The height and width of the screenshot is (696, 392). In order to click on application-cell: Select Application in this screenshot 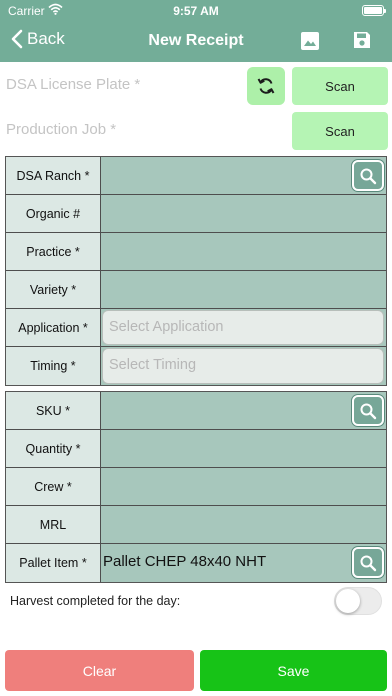, I will do `click(244, 327)`.